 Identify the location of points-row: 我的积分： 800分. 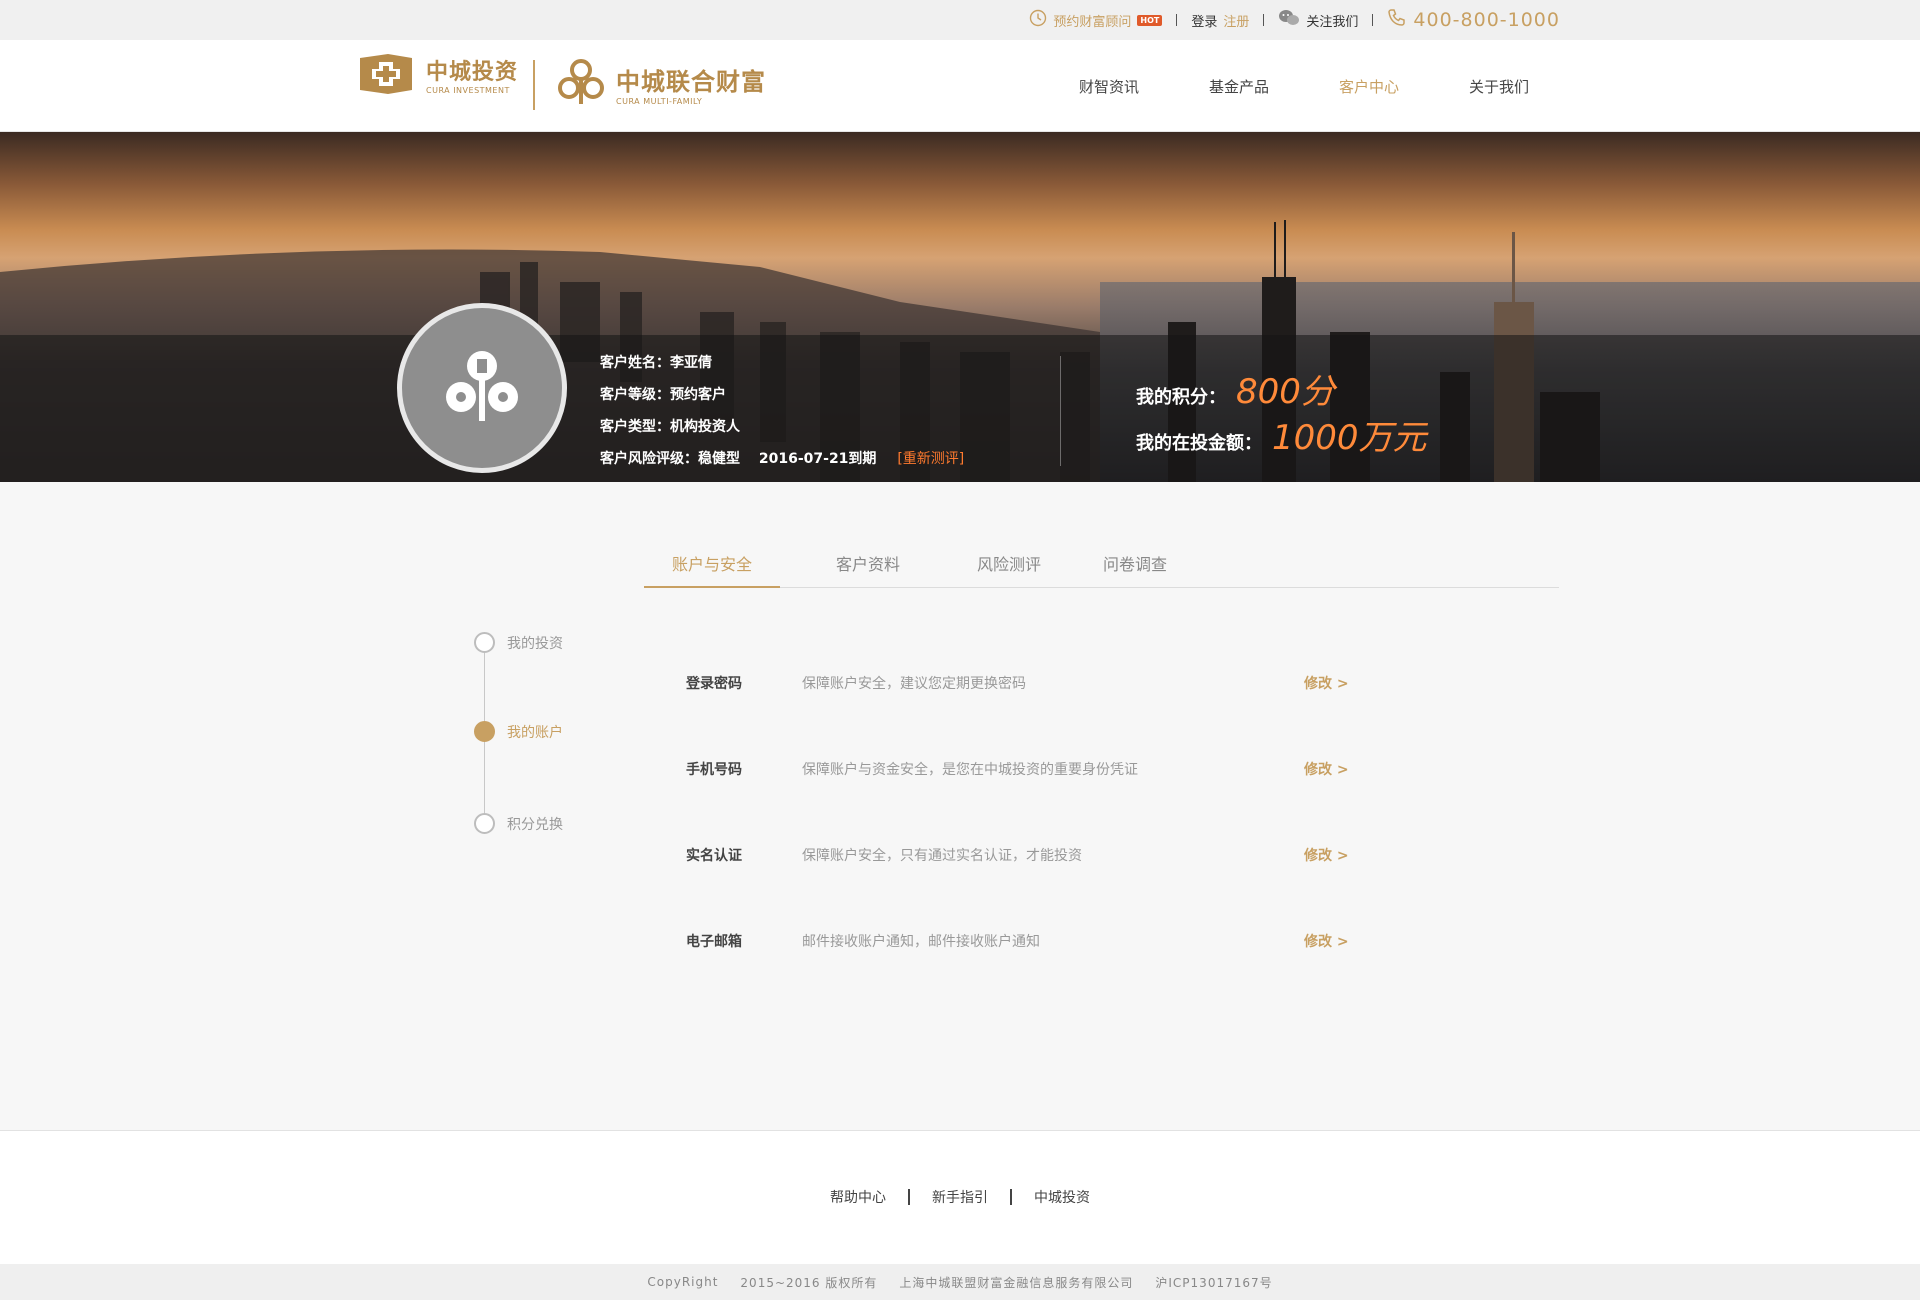
(1281, 388).